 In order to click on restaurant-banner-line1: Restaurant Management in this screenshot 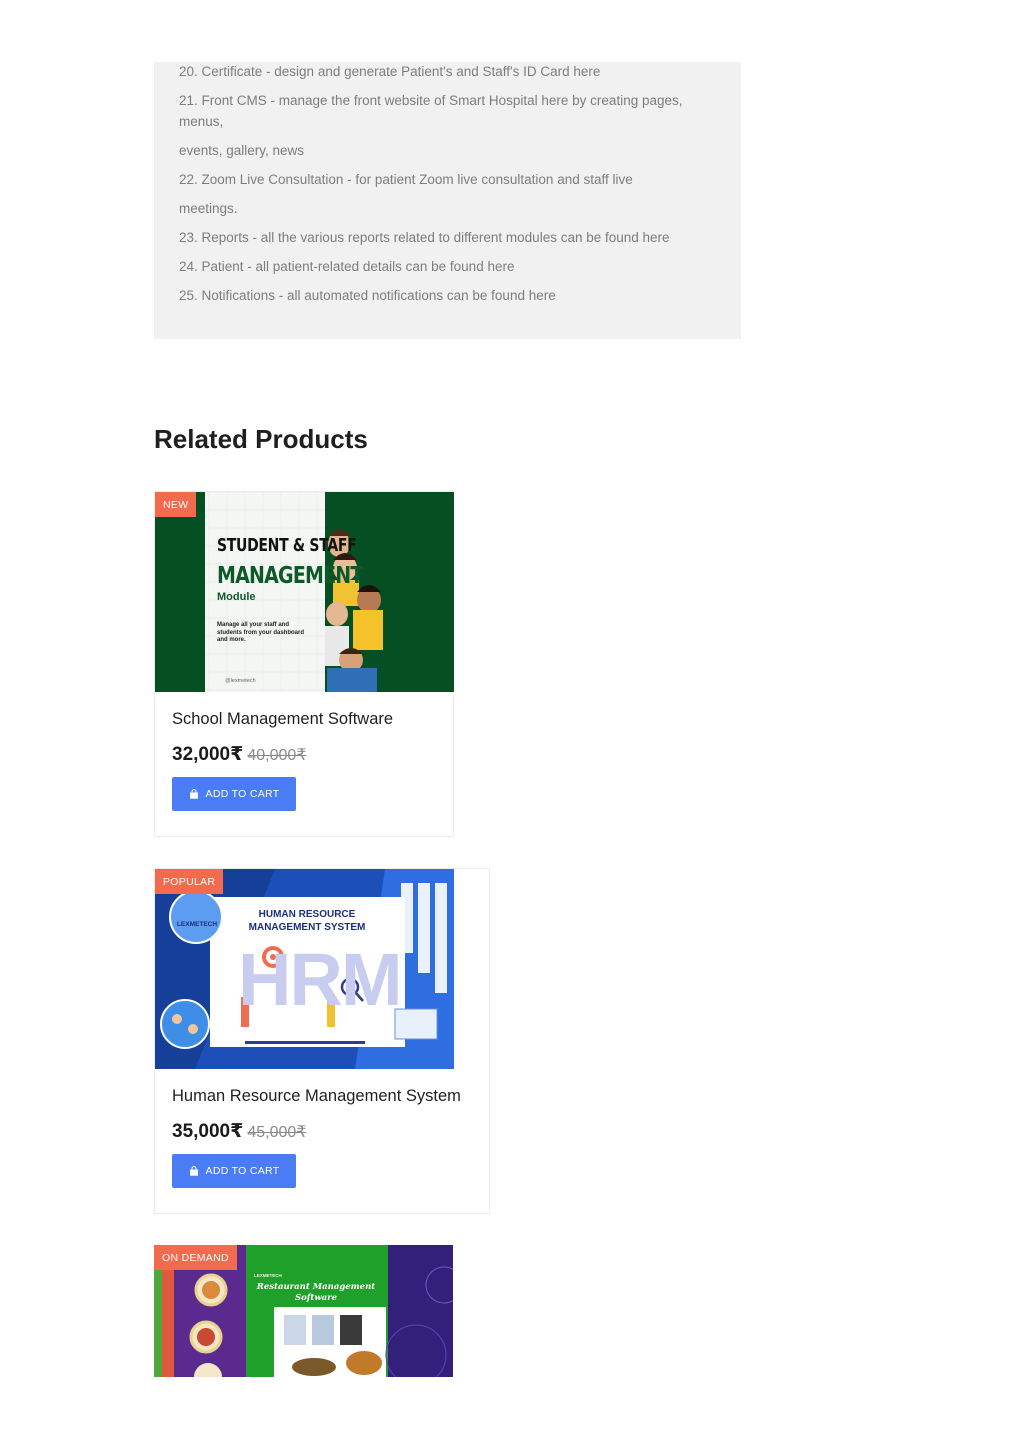, I will do `click(316, 1287)`.